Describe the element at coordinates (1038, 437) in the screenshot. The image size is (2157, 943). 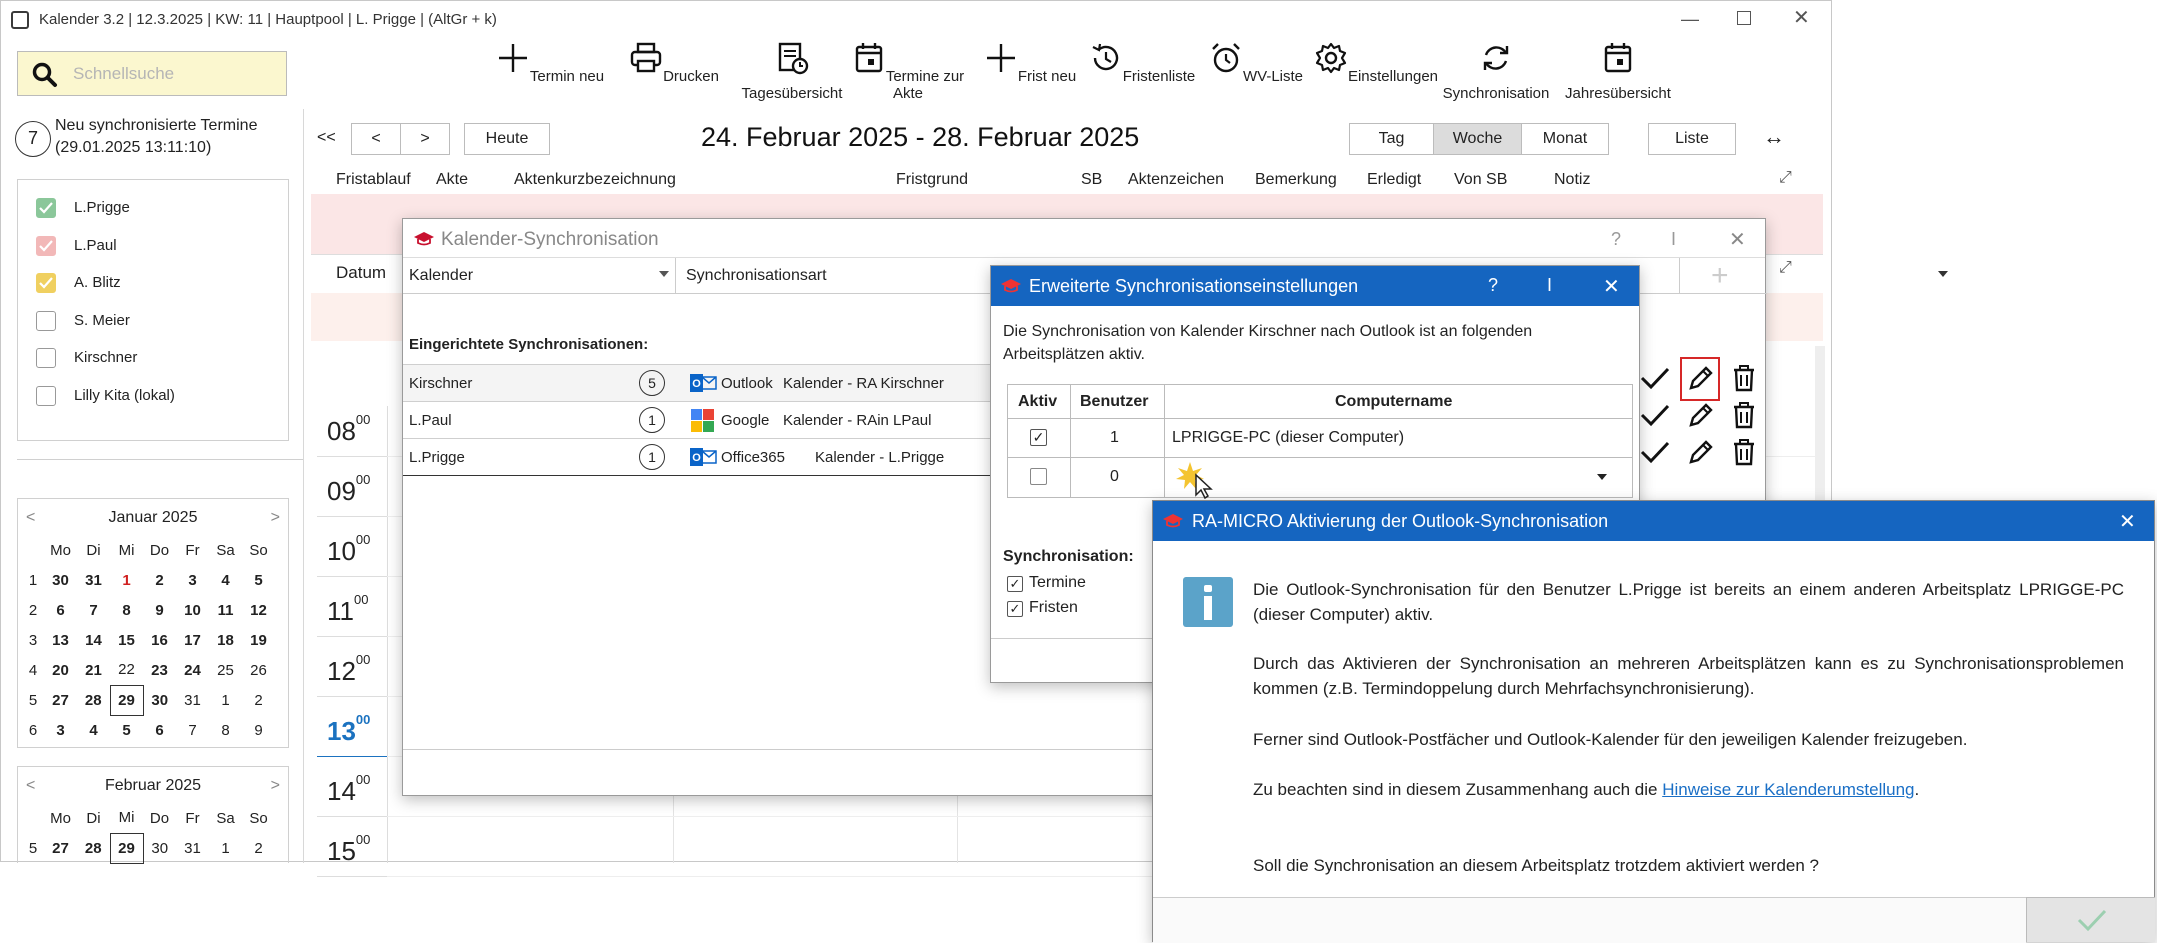
I see `active-checkbox: ✓` at that location.